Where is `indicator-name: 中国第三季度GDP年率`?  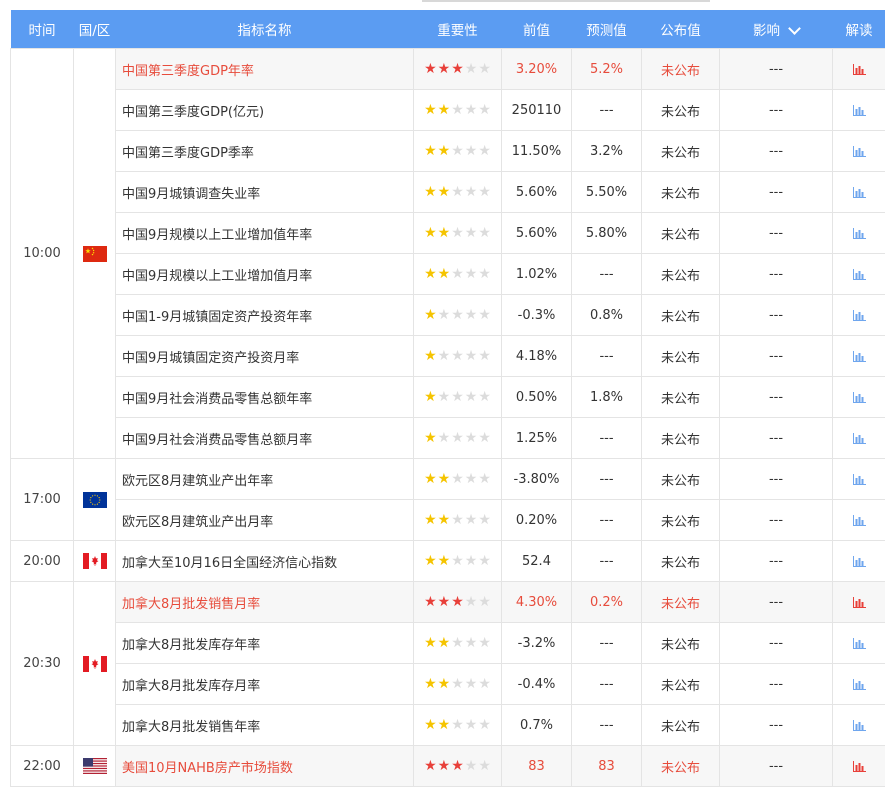 indicator-name: 中国第三季度GDP年率 is located at coordinates (264, 69).